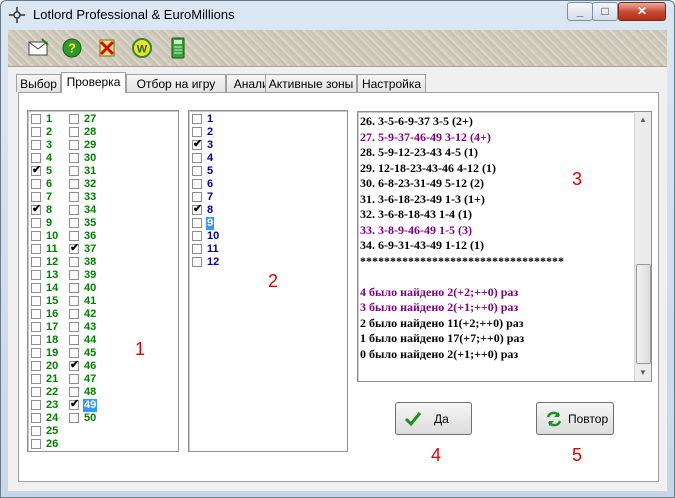  Describe the element at coordinates (134, 14) in the screenshot. I see `window-title: Lotlord Professional & EuroMillions` at that location.